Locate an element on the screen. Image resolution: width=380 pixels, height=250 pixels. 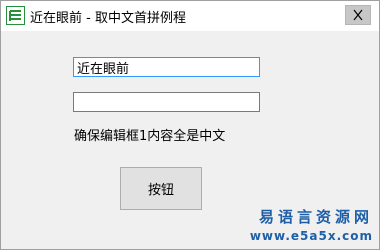
app-icon is located at coordinates (15, 15).